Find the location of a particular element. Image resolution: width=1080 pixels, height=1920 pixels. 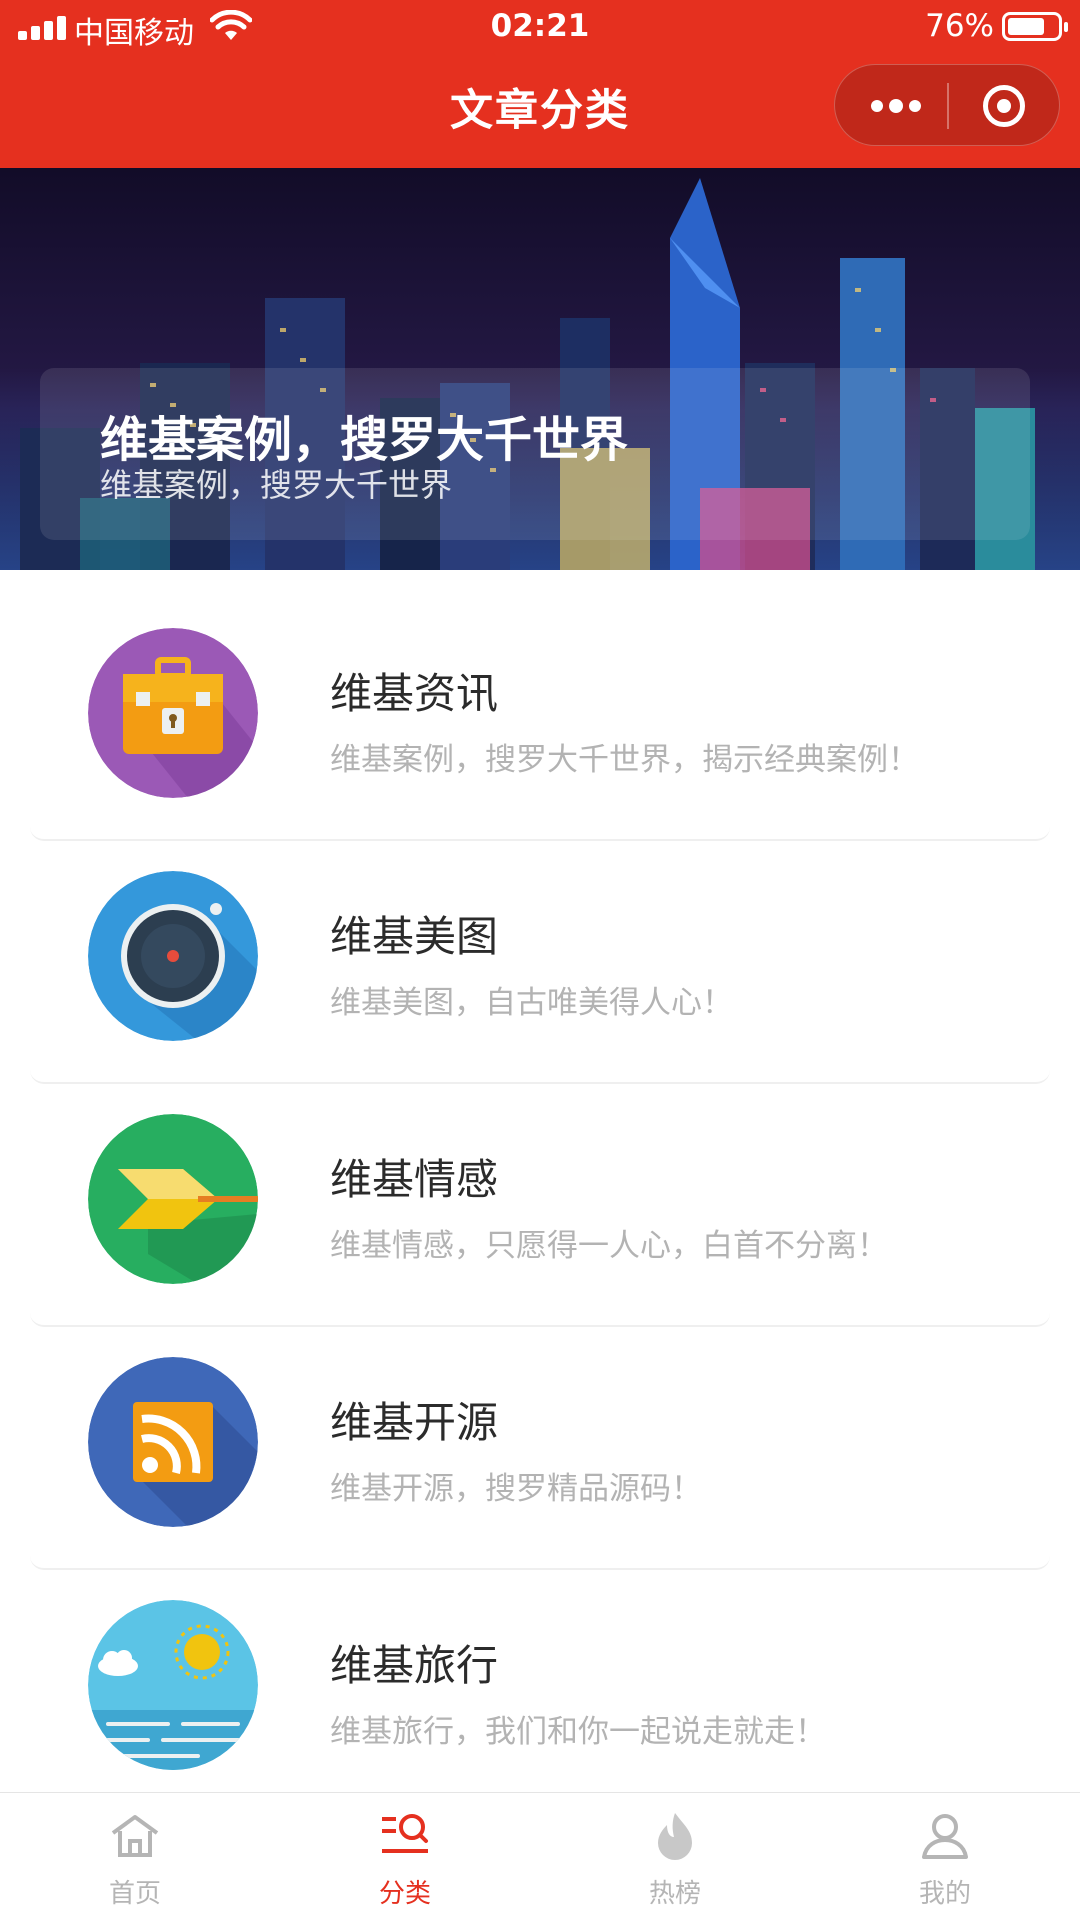

category-item-emotion: 维基情感 维基情感，只愿得一人心，白首不分离！ is located at coordinates (540, 1205).